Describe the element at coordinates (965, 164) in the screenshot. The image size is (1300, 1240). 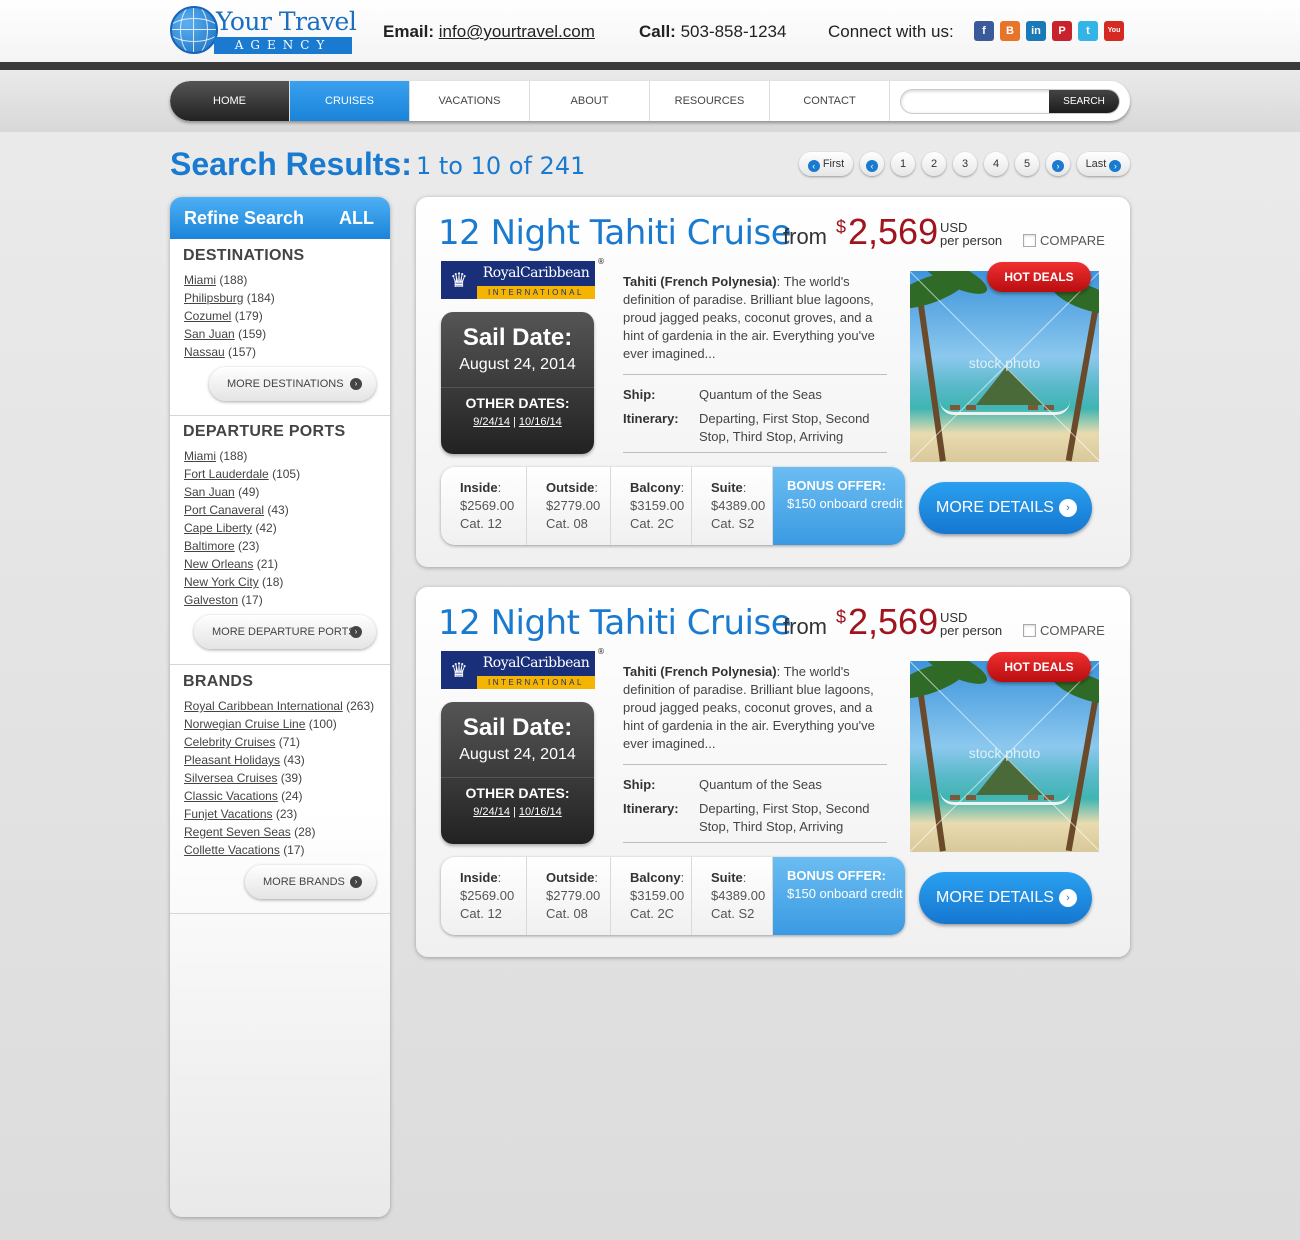
I see `pager-page-3: 3` at that location.